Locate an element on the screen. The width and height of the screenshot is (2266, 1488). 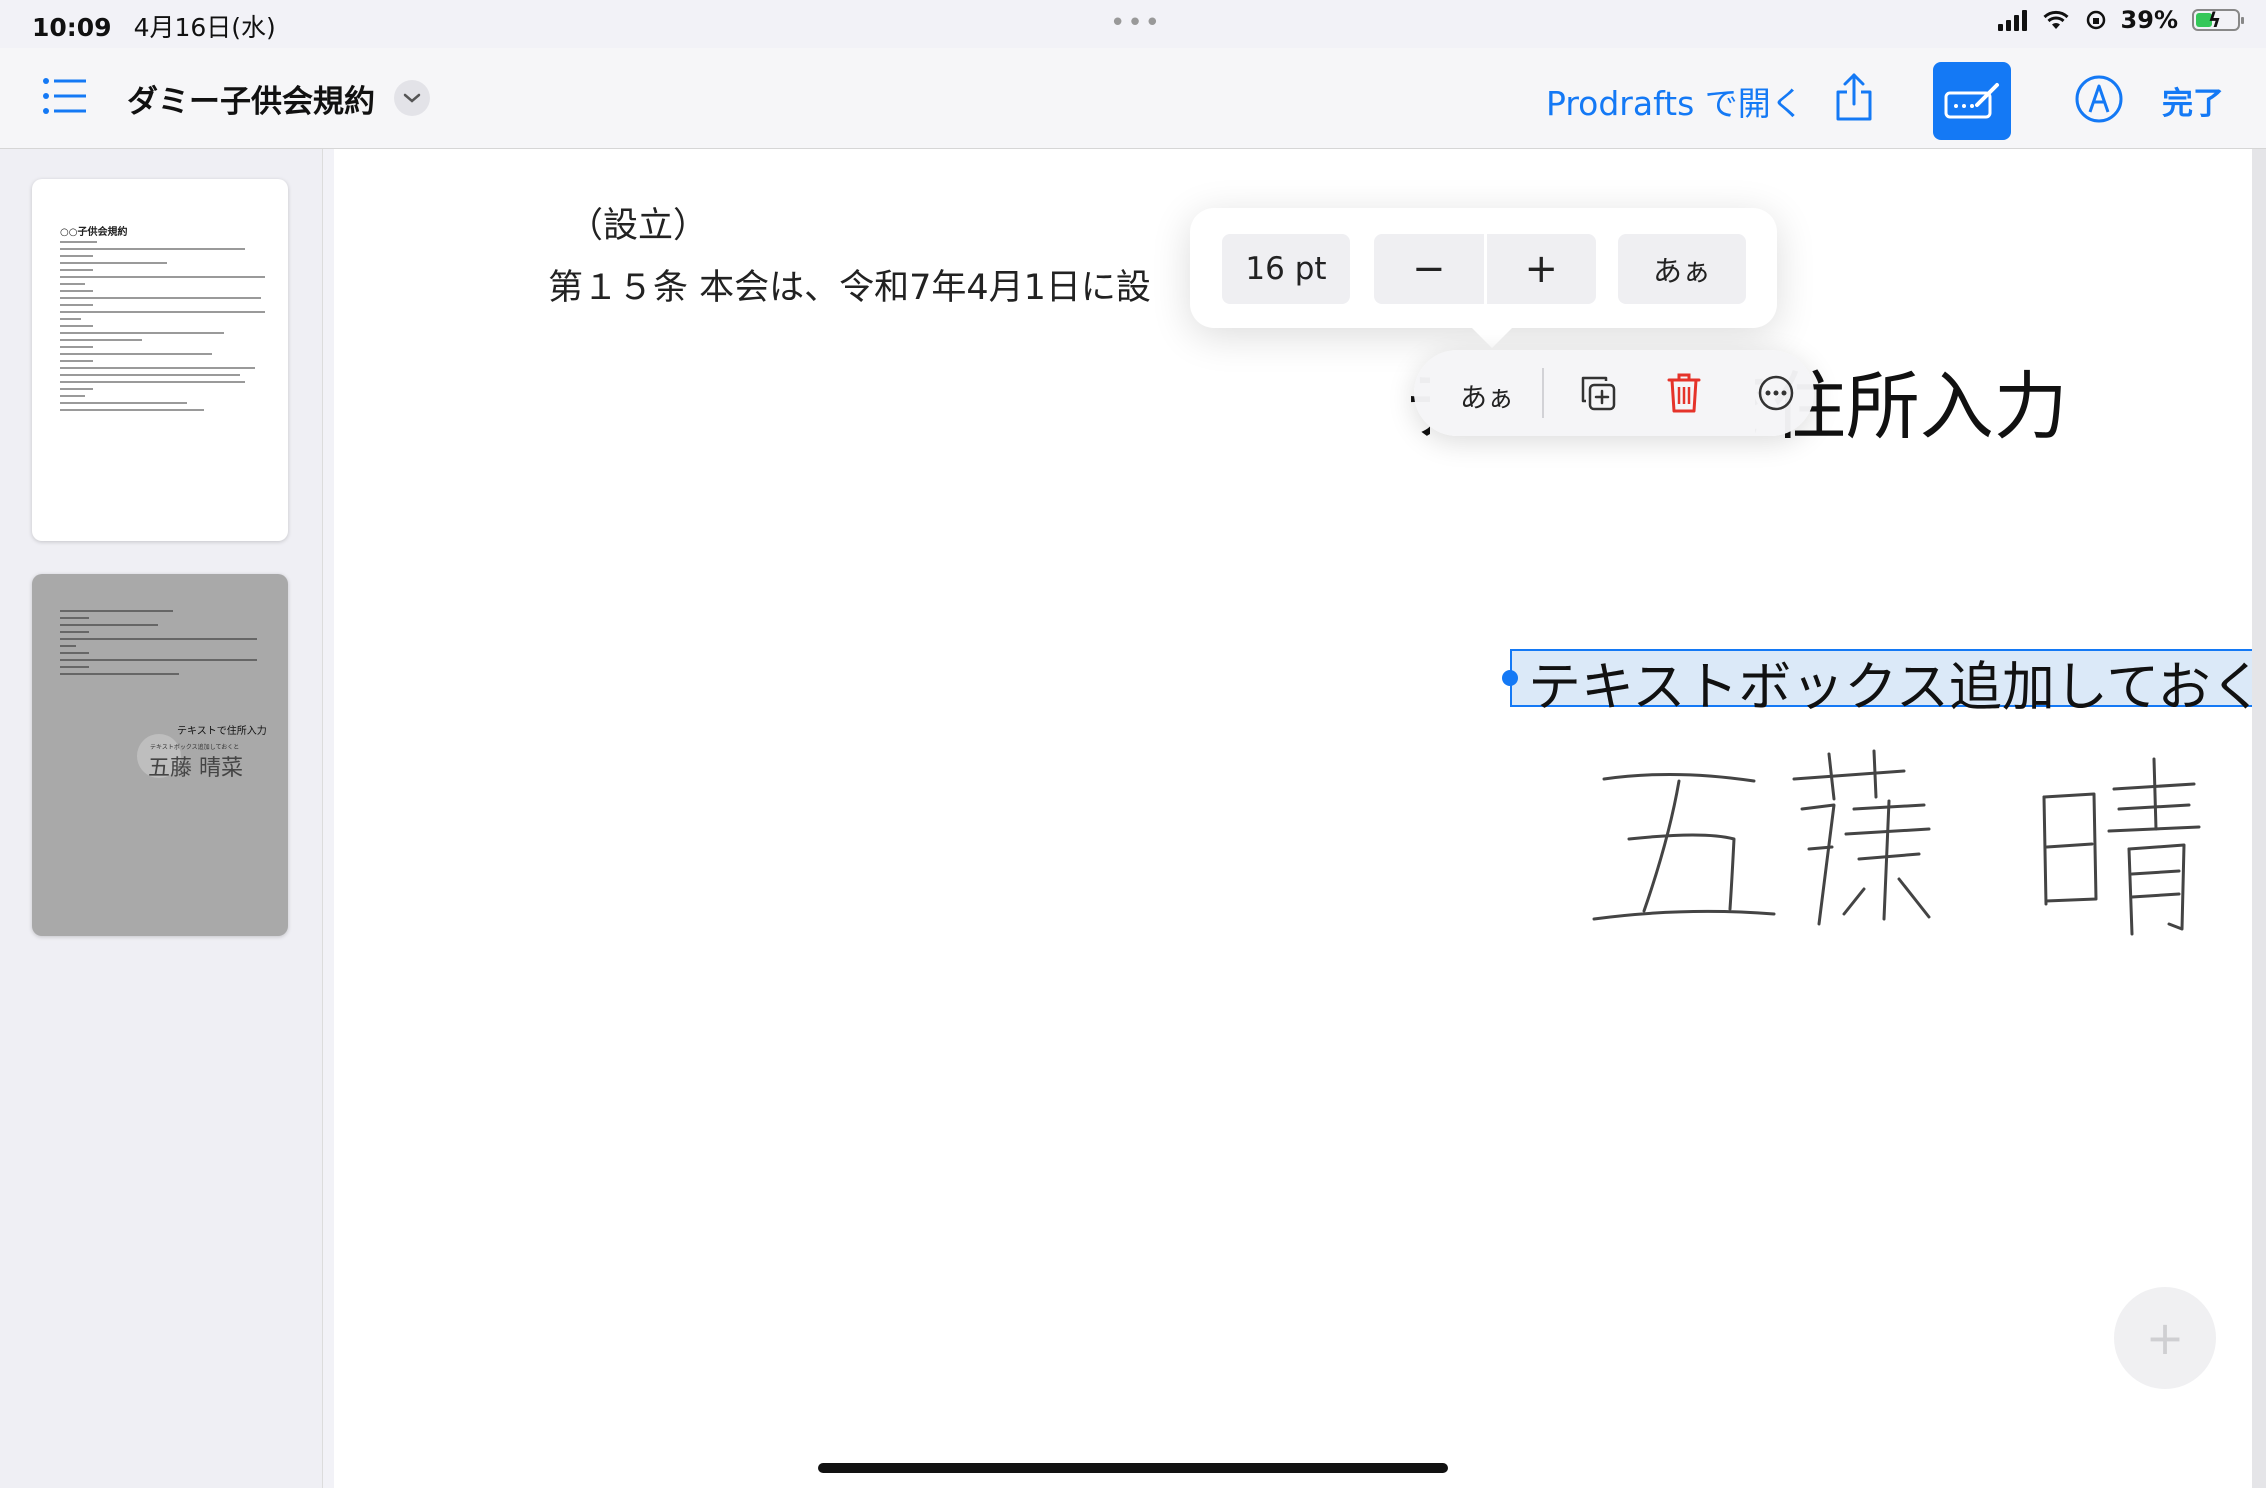
status-indicators: 39% ϟ is located at coordinates (2120, 20).